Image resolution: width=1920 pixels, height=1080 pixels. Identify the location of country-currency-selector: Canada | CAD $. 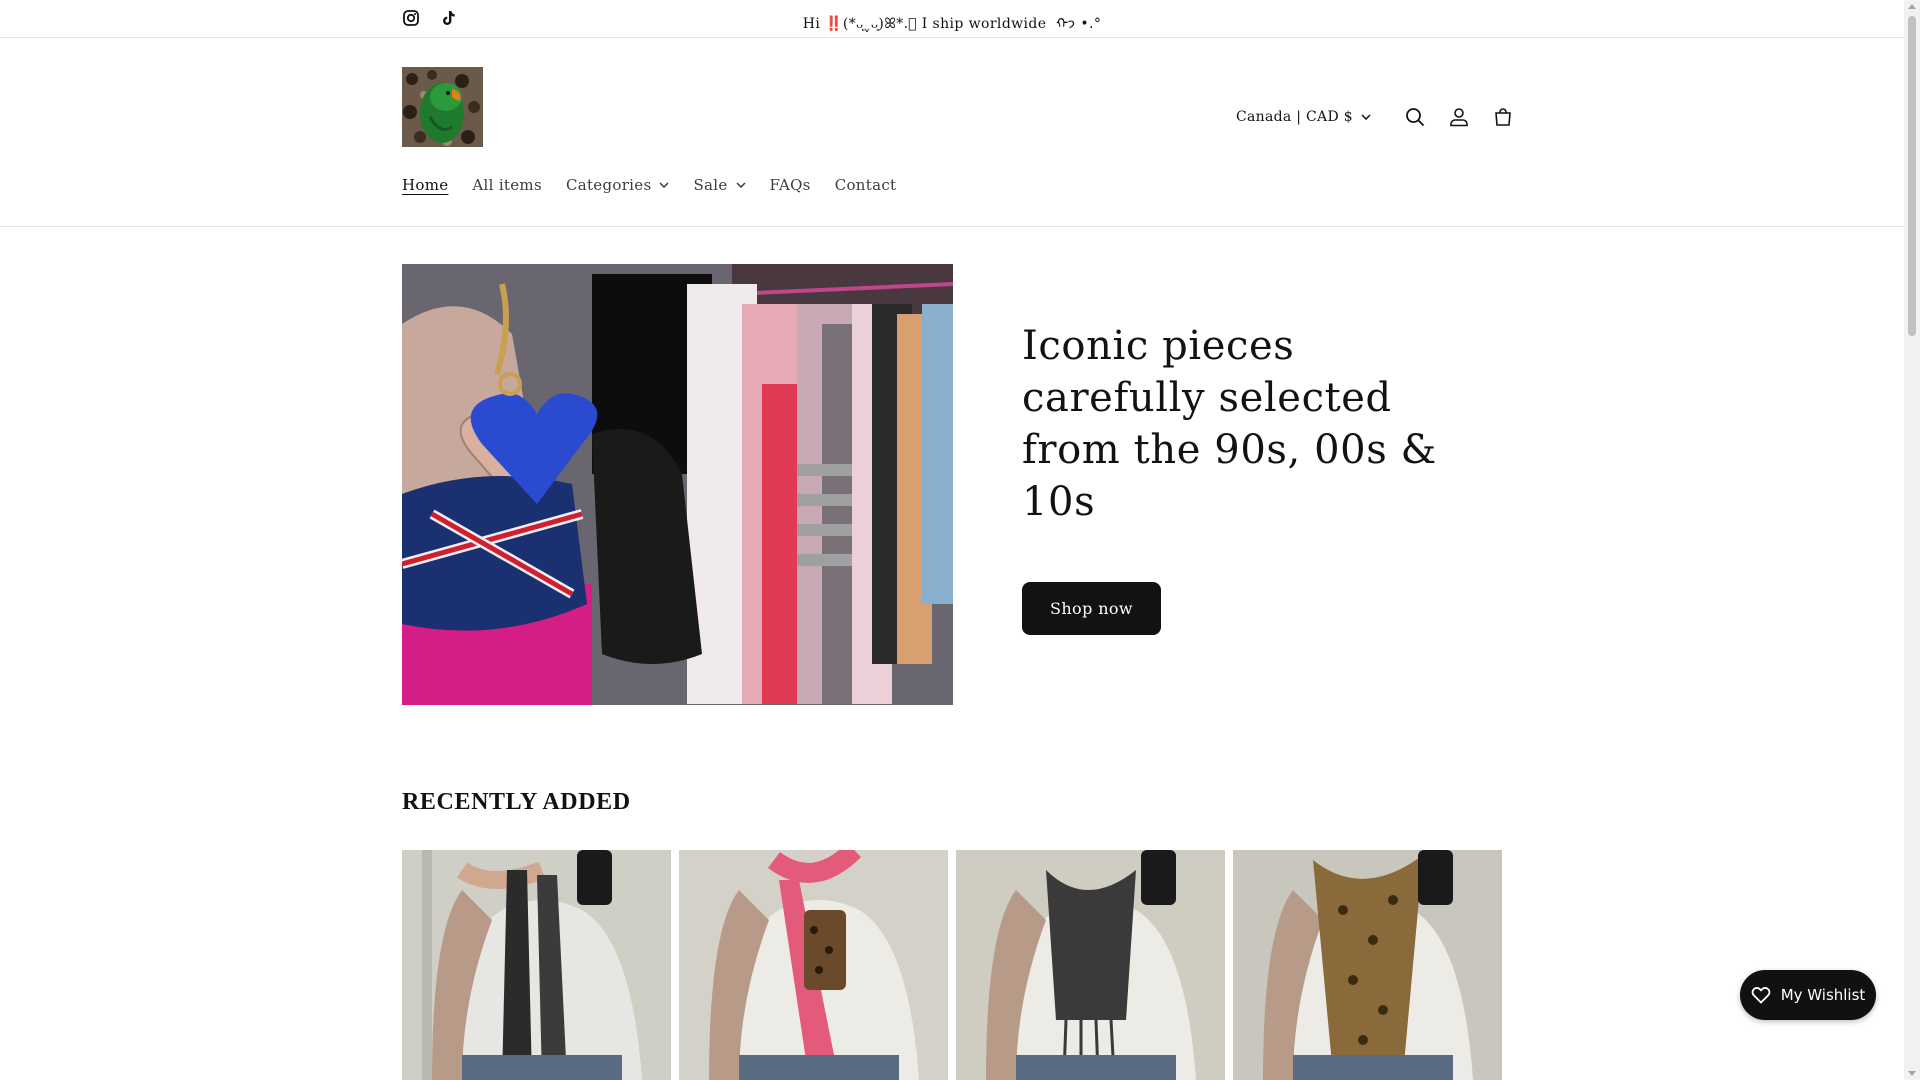
(1303, 117).